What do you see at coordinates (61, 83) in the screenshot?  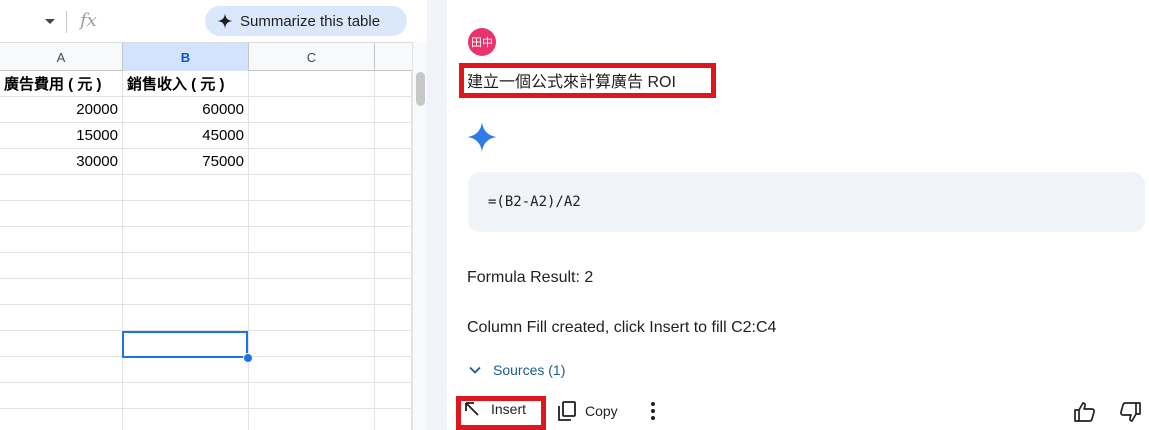 I see `cell-a1: 廣告費用 ( 元 )` at bounding box center [61, 83].